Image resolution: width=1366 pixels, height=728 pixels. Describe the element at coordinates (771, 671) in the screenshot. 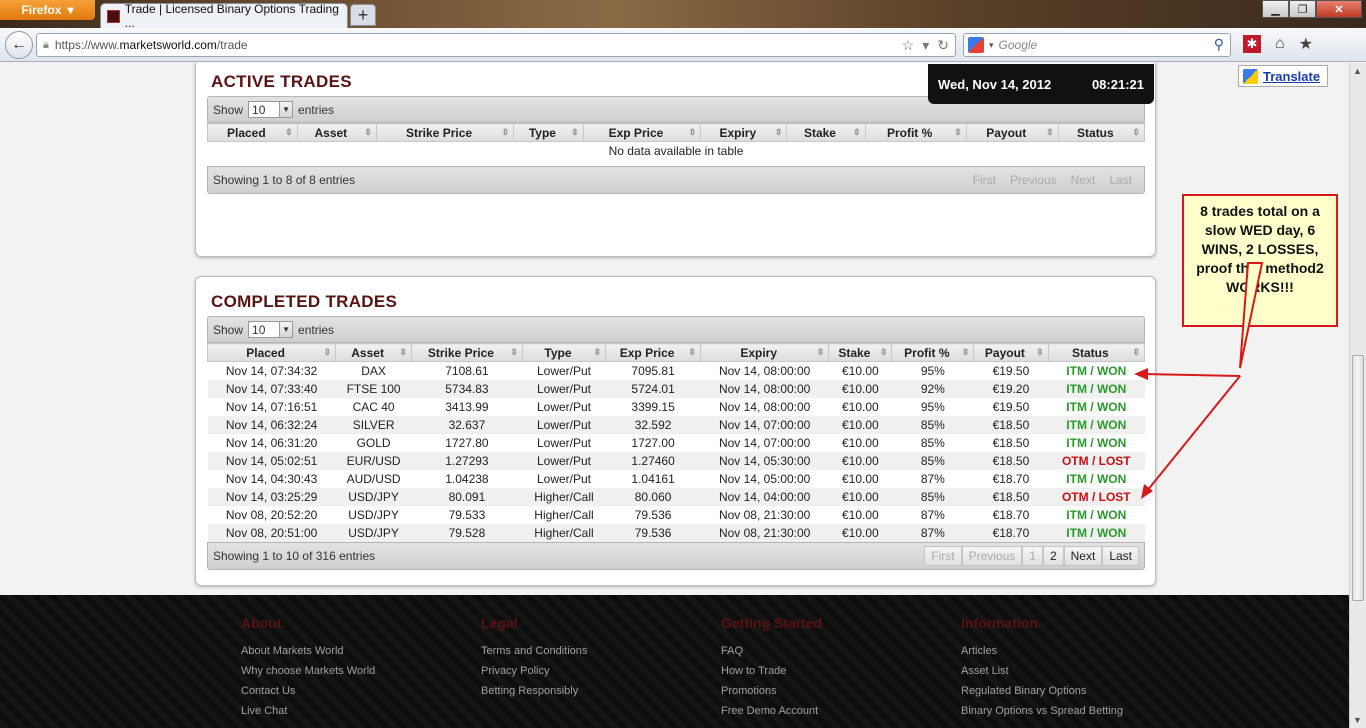

I see `footer-link: How to Trade` at that location.